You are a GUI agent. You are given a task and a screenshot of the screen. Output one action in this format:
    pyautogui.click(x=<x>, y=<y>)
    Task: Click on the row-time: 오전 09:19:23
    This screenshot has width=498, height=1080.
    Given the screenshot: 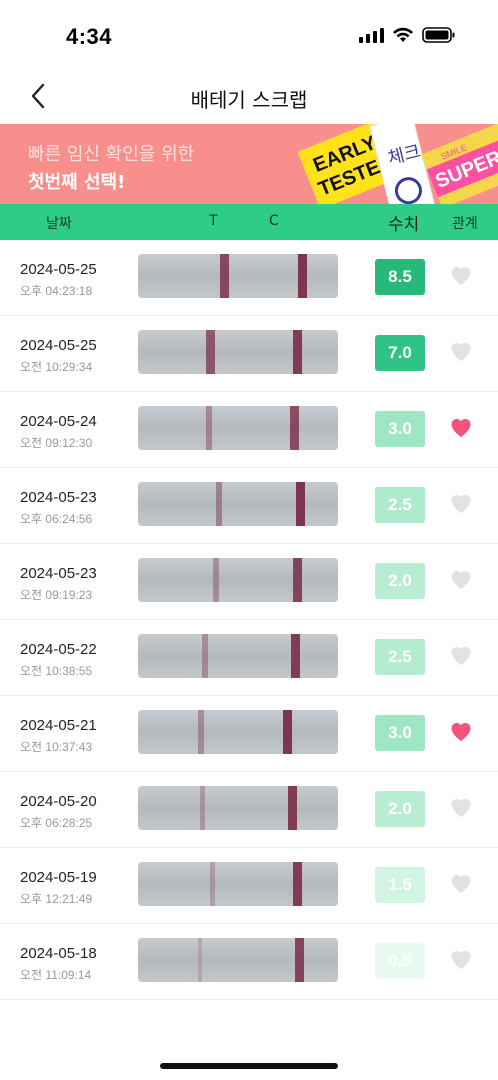 What is the action you would take?
    pyautogui.click(x=56, y=595)
    